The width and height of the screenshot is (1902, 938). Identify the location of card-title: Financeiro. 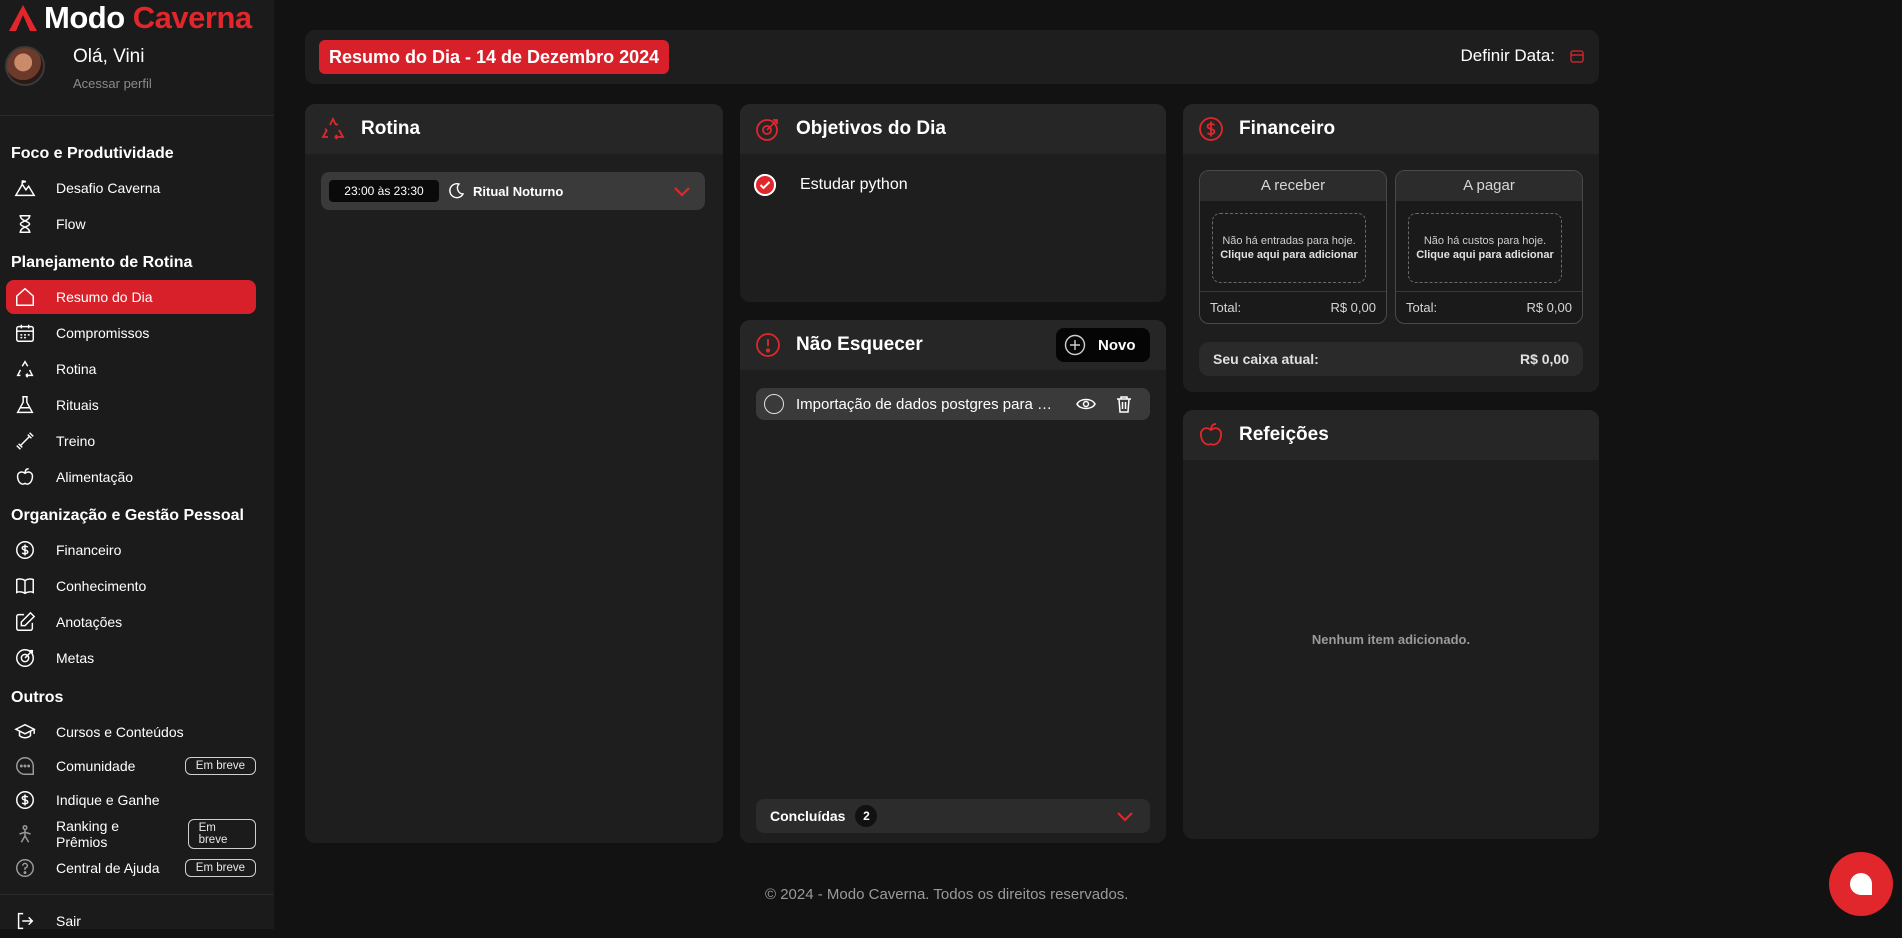
(1287, 128).